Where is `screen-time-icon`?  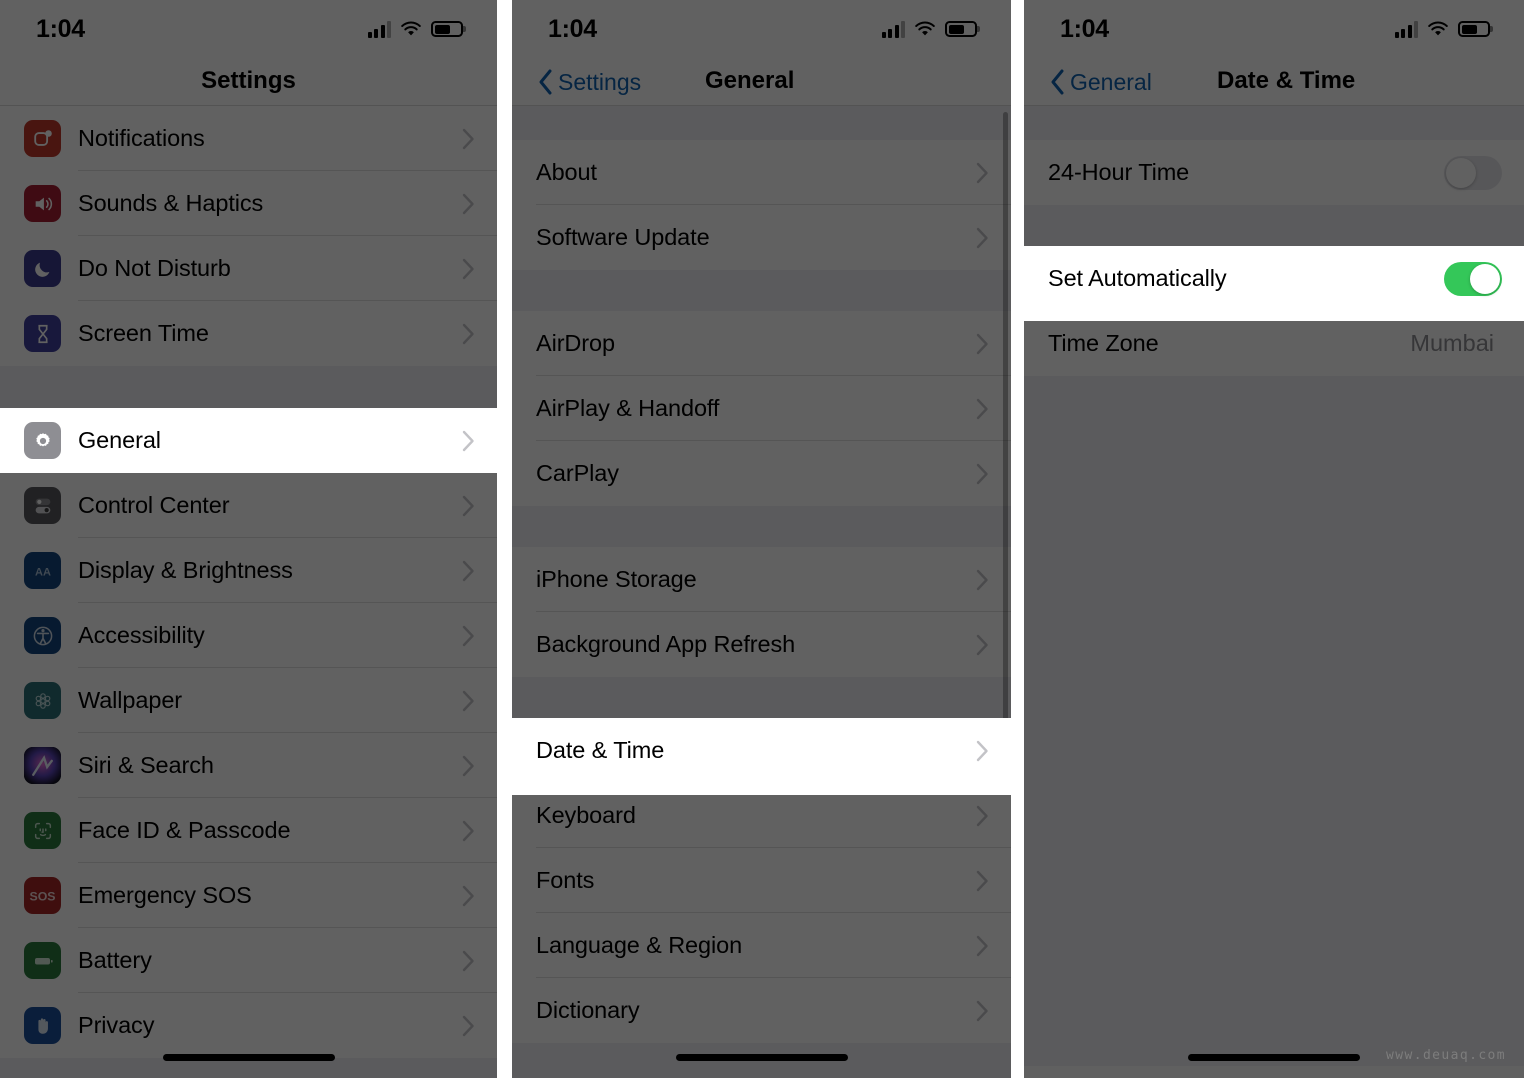 screen-time-icon is located at coordinates (42, 333).